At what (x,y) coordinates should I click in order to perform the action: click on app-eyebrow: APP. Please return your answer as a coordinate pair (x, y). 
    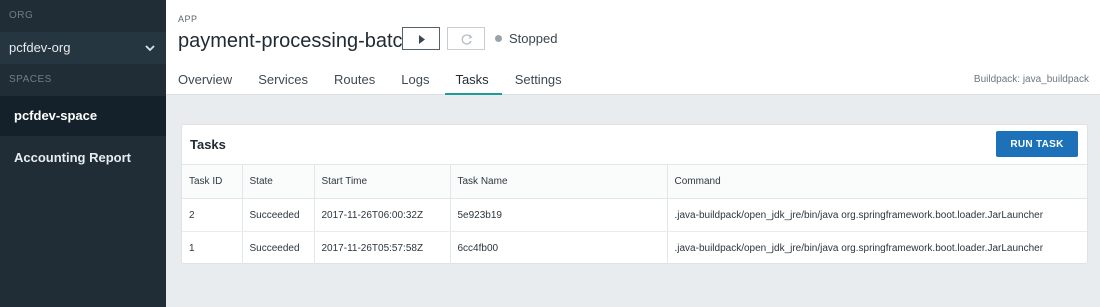
    Looking at the image, I should click on (188, 19).